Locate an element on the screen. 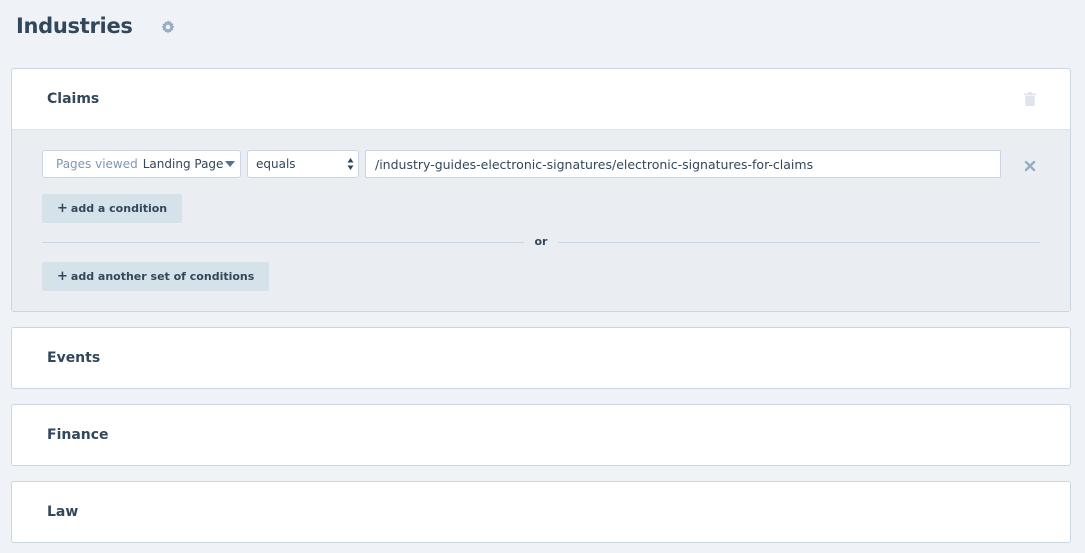  property-select: Pages viewed Landing Page is located at coordinates (141, 164).